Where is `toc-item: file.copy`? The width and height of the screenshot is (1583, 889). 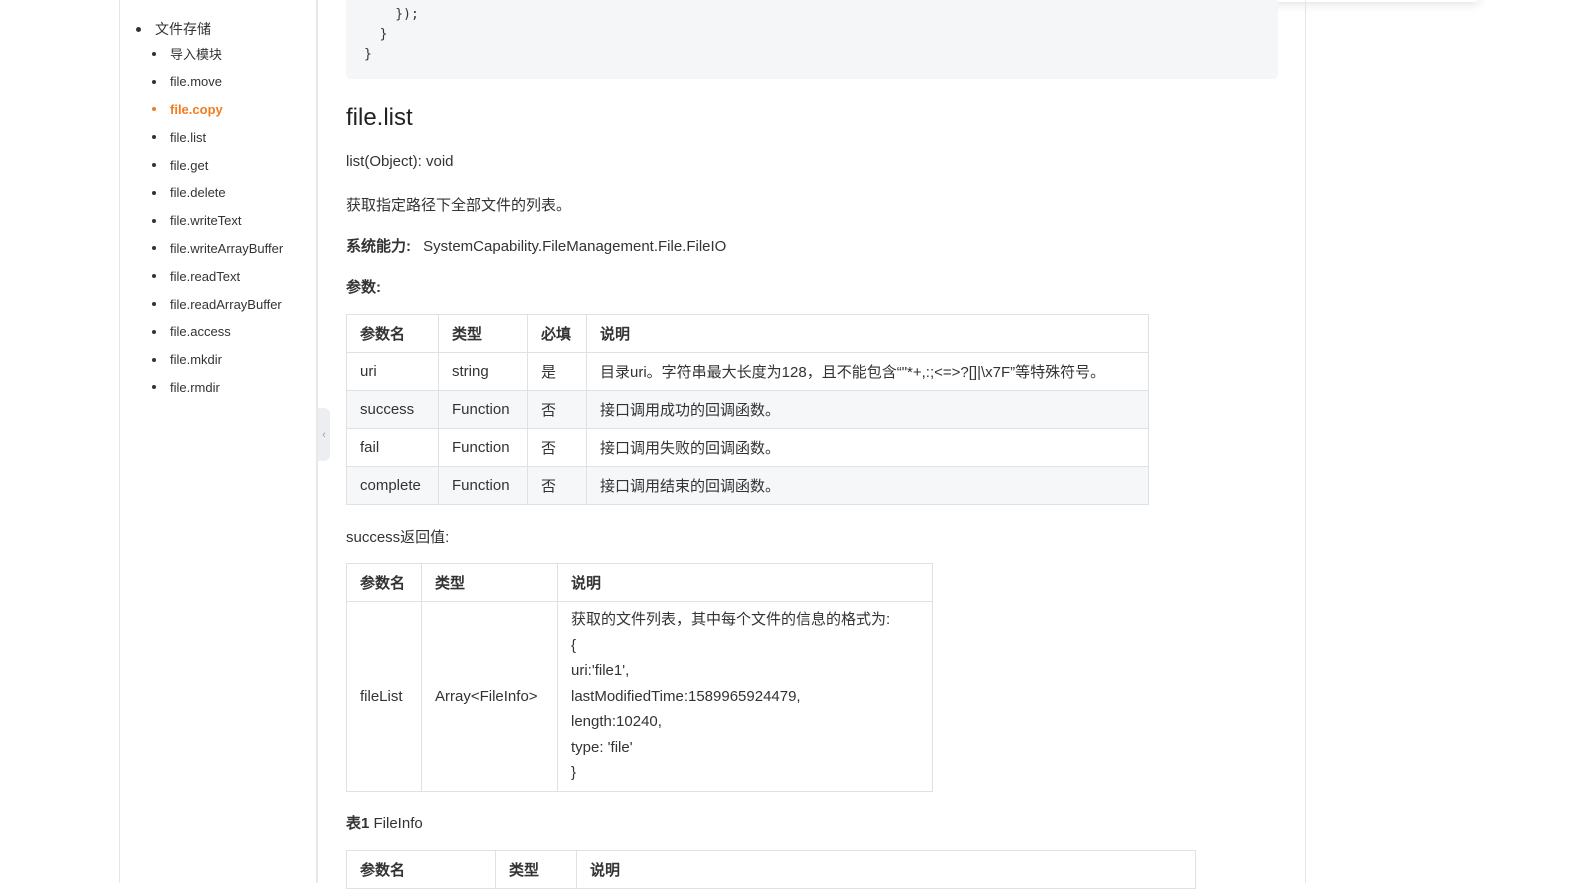
toc-item: file.copy is located at coordinates (217, 110).